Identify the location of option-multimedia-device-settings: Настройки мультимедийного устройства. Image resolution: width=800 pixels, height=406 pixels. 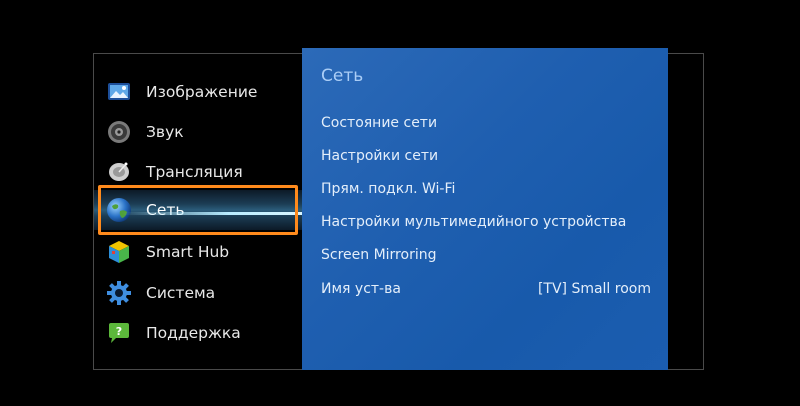
(486, 222).